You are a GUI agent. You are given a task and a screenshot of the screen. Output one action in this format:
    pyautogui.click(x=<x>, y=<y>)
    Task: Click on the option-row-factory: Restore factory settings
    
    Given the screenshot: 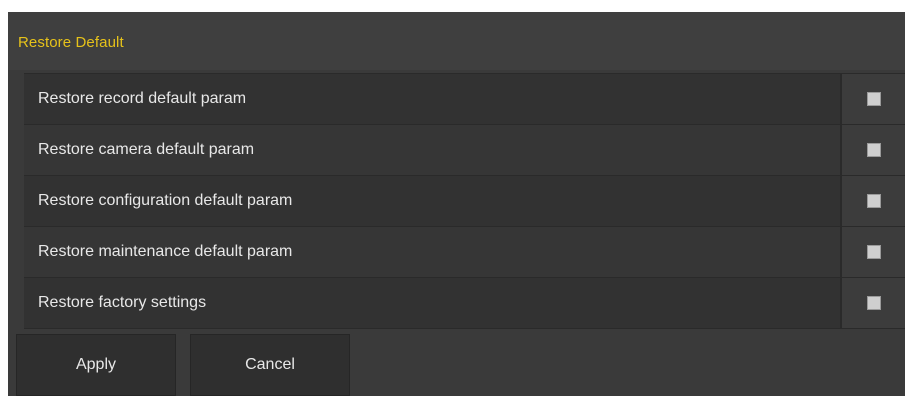 What is the action you would take?
    pyautogui.click(x=464, y=303)
    